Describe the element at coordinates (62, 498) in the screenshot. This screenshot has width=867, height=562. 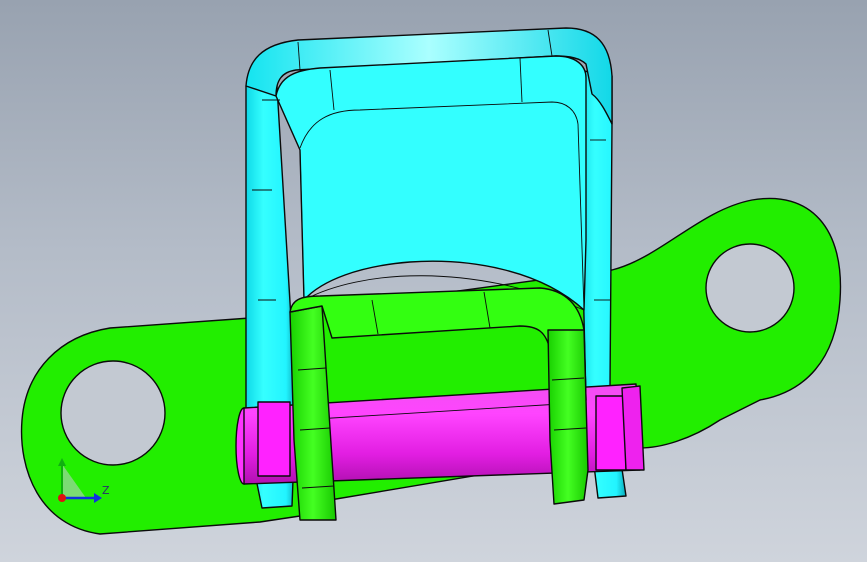
I see `triad-x-axis` at that location.